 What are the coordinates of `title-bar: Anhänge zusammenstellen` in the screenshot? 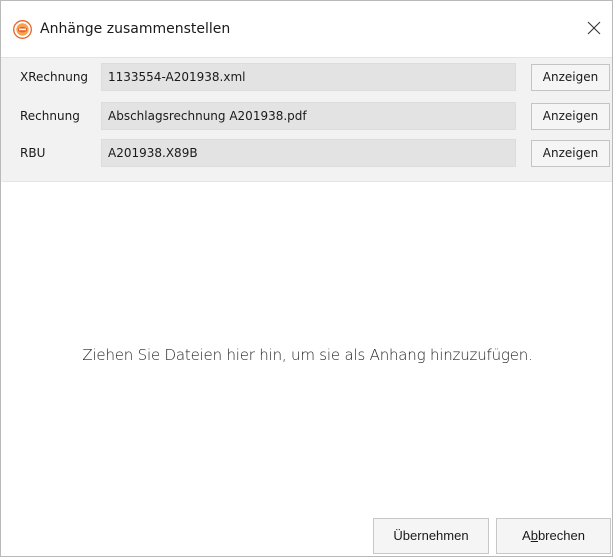 It's located at (306, 29).